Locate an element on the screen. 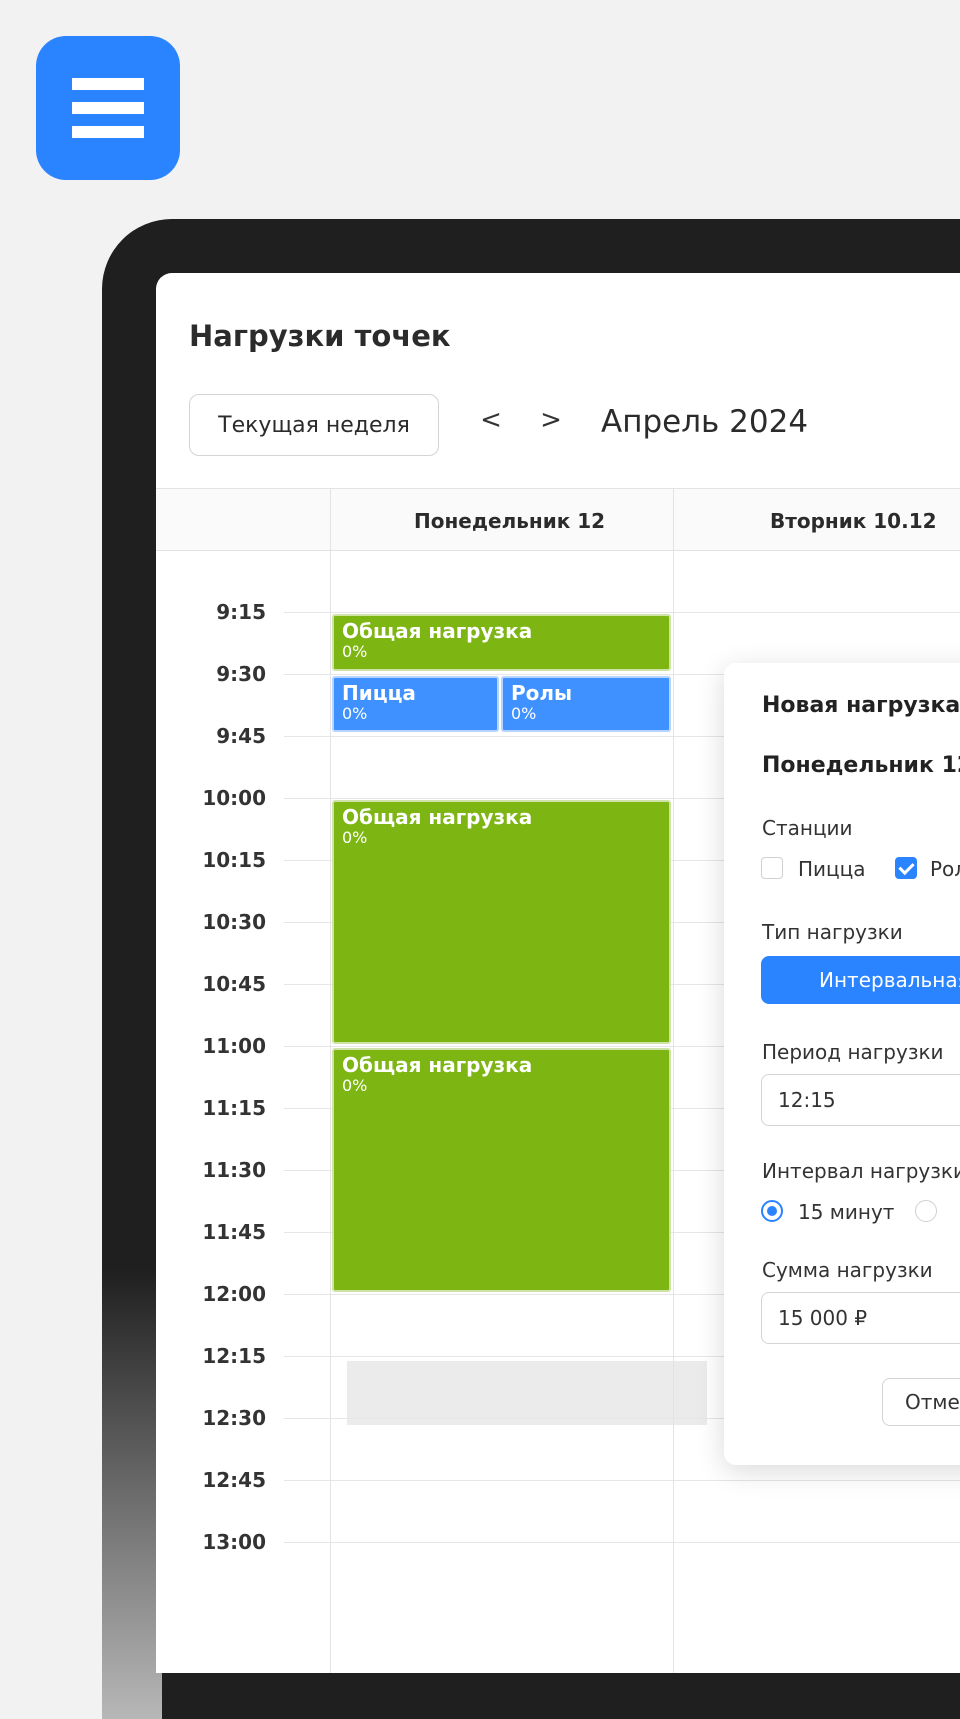 The width and height of the screenshot is (960, 1719). sum-label: Сумма нагрузки is located at coordinates (847, 1270).